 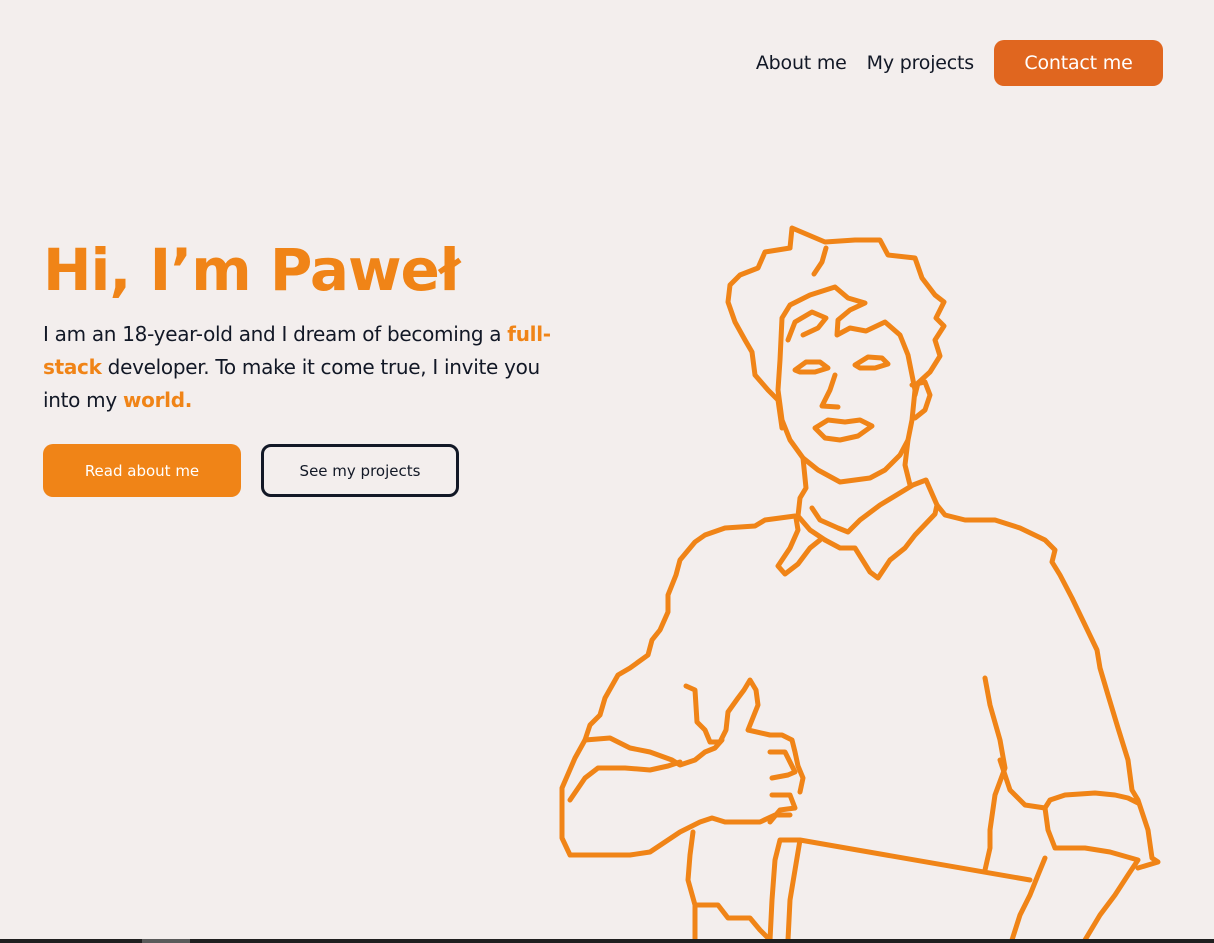 I want to click on hero-title: Hi, I’m Paweł, so click(x=251, y=270).